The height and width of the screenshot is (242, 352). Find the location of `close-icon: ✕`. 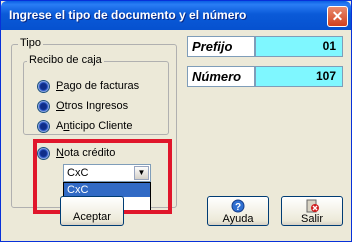

close-icon: ✕ is located at coordinates (337, 16).